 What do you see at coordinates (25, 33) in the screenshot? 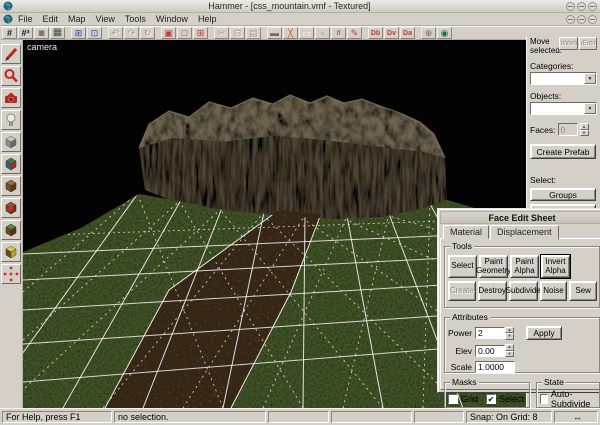
I see `toggle-3d-grid-button: #³` at bounding box center [25, 33].